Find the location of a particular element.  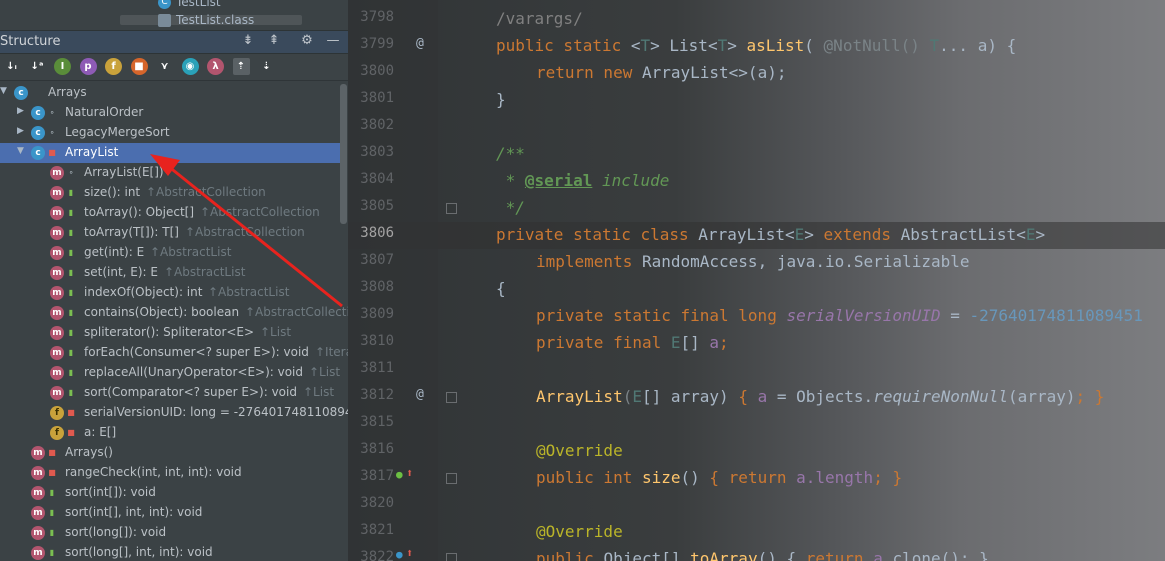

tree-item: m ▮ sort(int[], int, int): void is located at coordinates (173, 513).